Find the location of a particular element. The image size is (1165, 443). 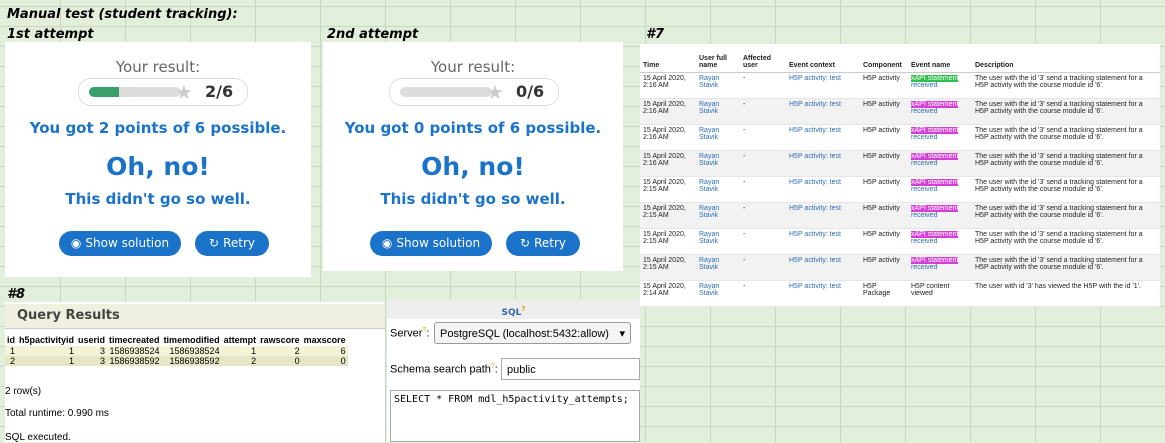

query-cell: 1 is located at coordinates (11, 351).